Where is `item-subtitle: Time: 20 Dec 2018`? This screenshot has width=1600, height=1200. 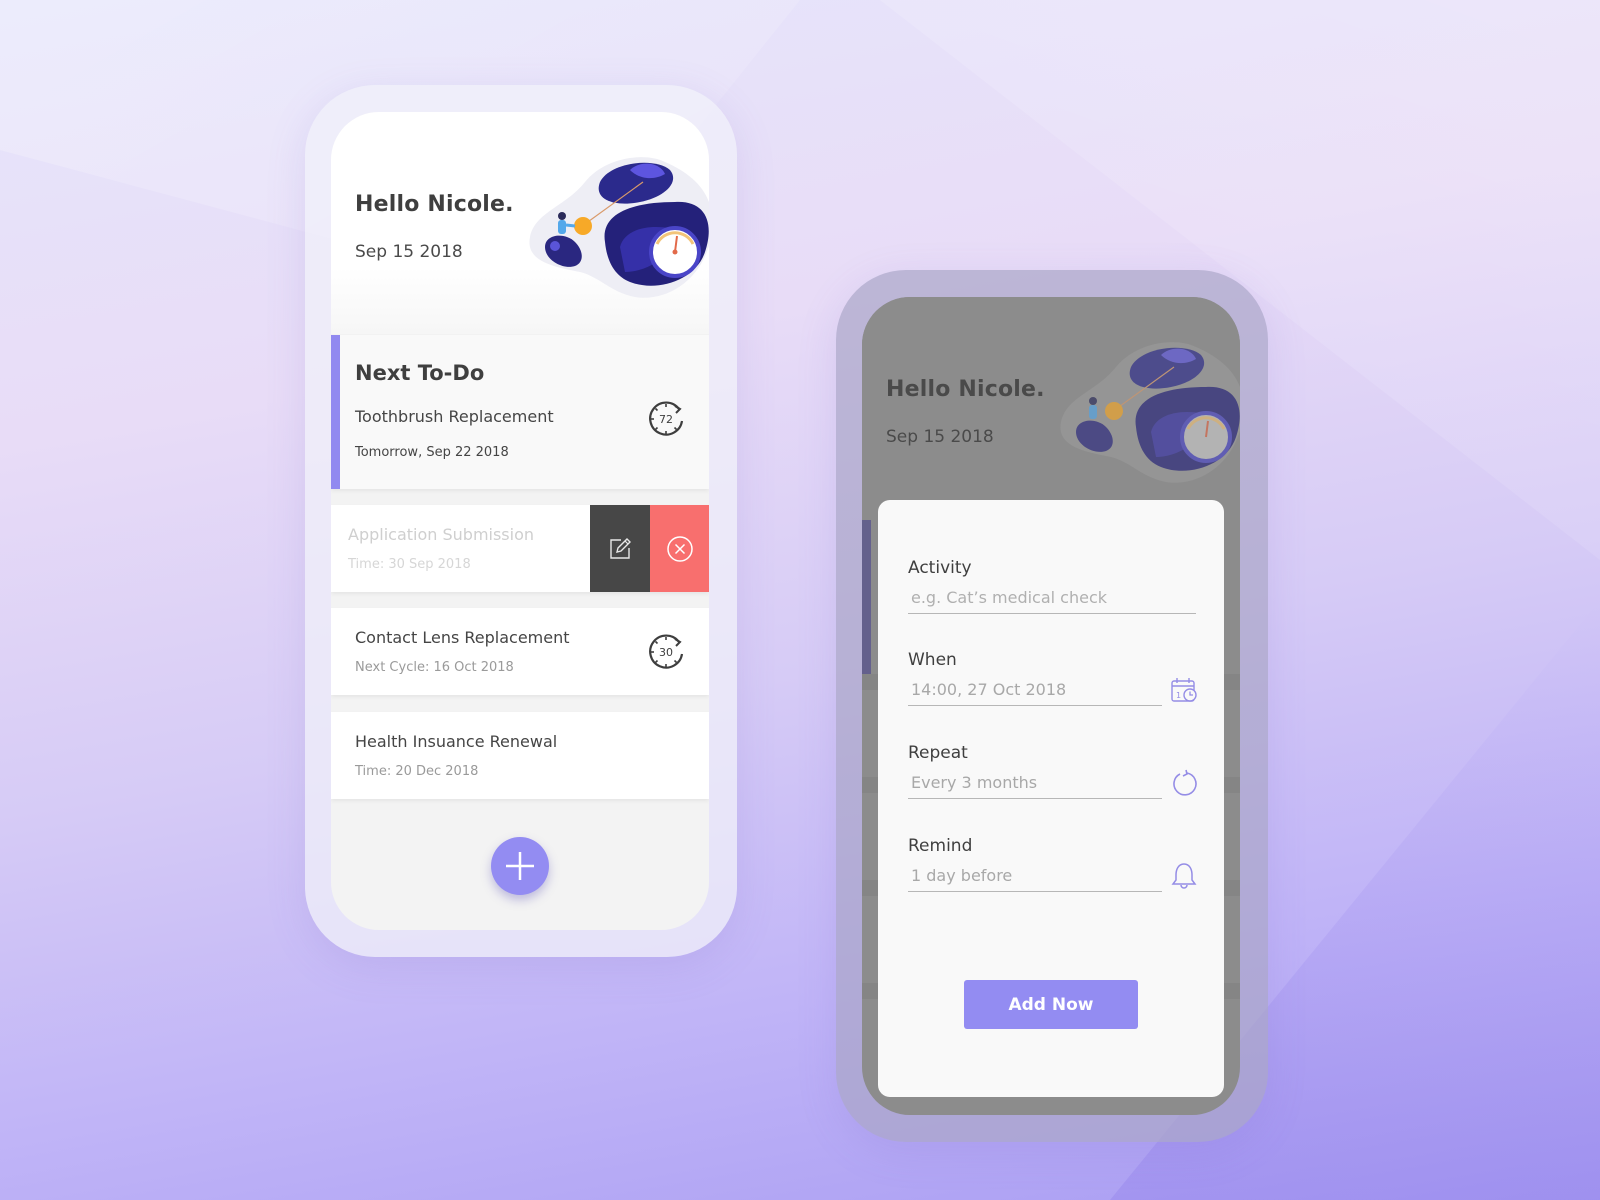
item-subtitle: Time: 20 Dec 2018 is located at coordinates (417, 771).